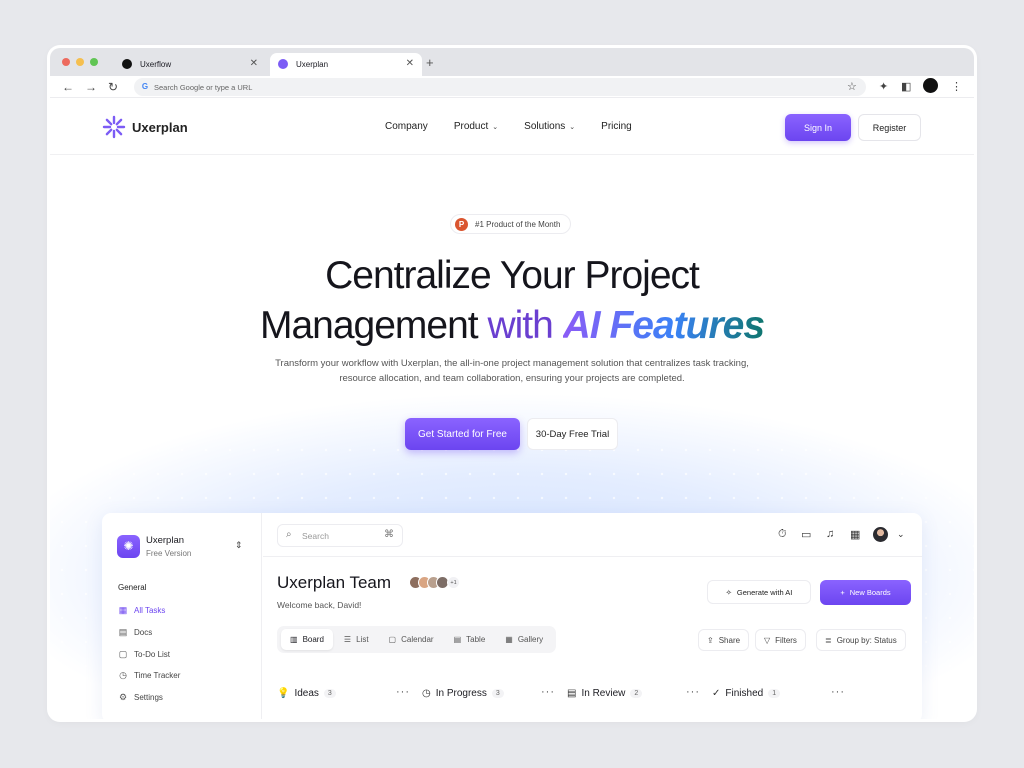  I want to click on table-icon: ▤, so click(457, 639).